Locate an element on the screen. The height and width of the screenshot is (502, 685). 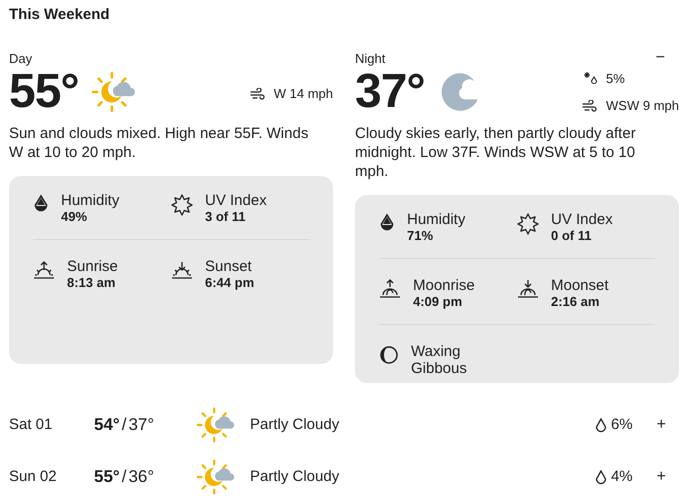
forecast-description: Cloudy skies early, then partly cloudy after midnight. Low 37F. Winds WSW at 5 to 10 mph. is located at coordinates (496, 152).